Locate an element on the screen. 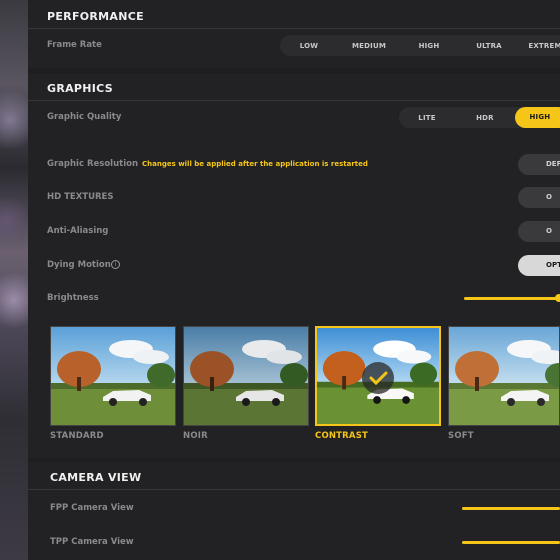 The width and height of the screenshot is (560, 560). filter-thumbnail-soft is located at coordinates (504, 376).